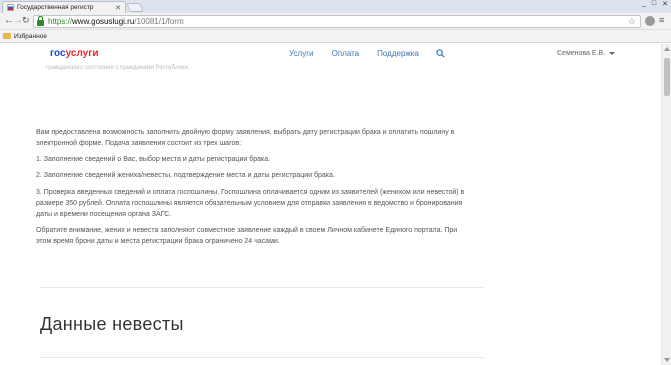 Image resolution: width=671 pixels, height=365 pixels. Describe the element at coordinates (58, 53) in the screenshot. I see `logo-part-gos: гос` at that location.